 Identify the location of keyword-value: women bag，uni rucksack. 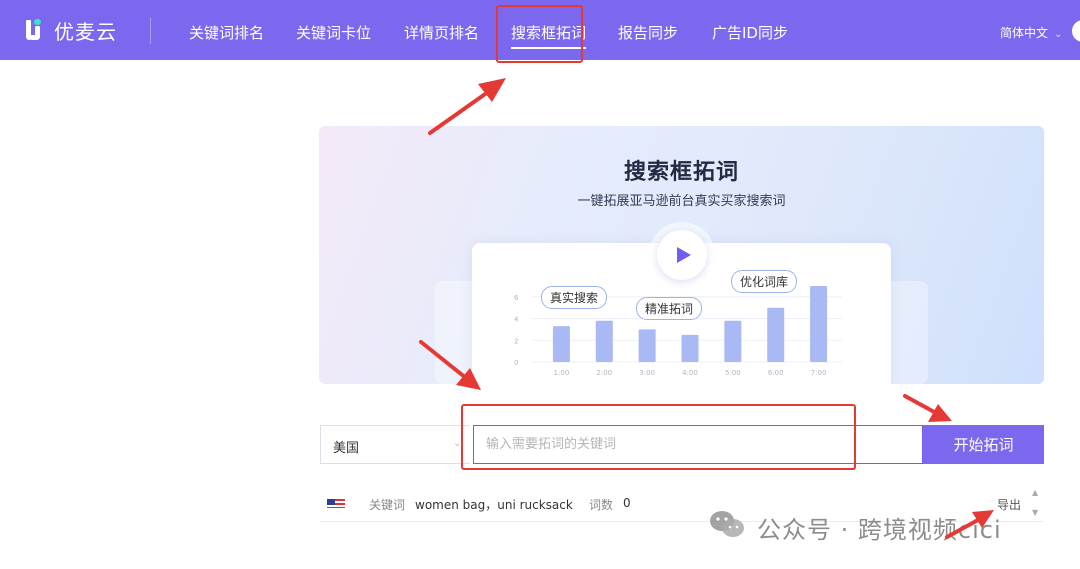
(494, 505).